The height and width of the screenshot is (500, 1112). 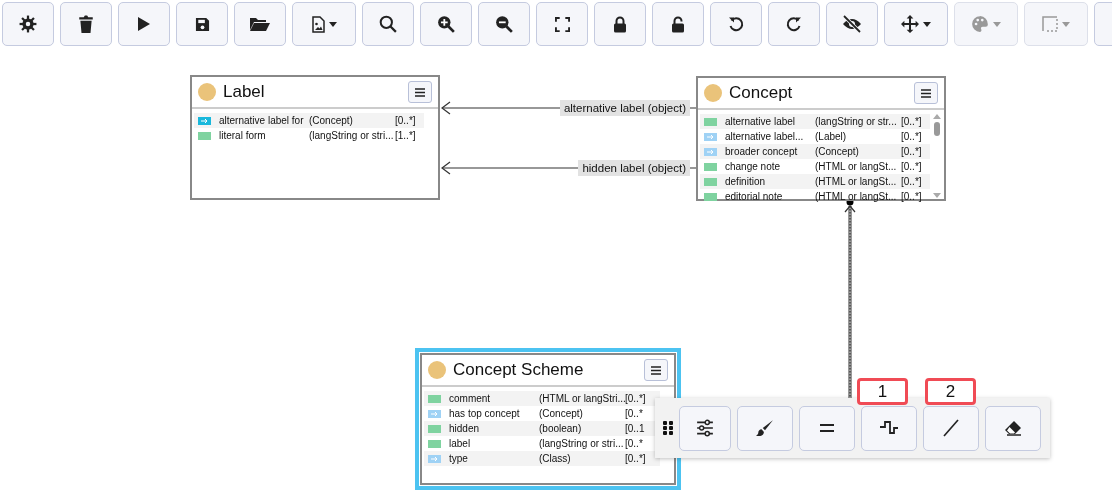 I want to click on callout-label: 1, so click(x=882, y=391).